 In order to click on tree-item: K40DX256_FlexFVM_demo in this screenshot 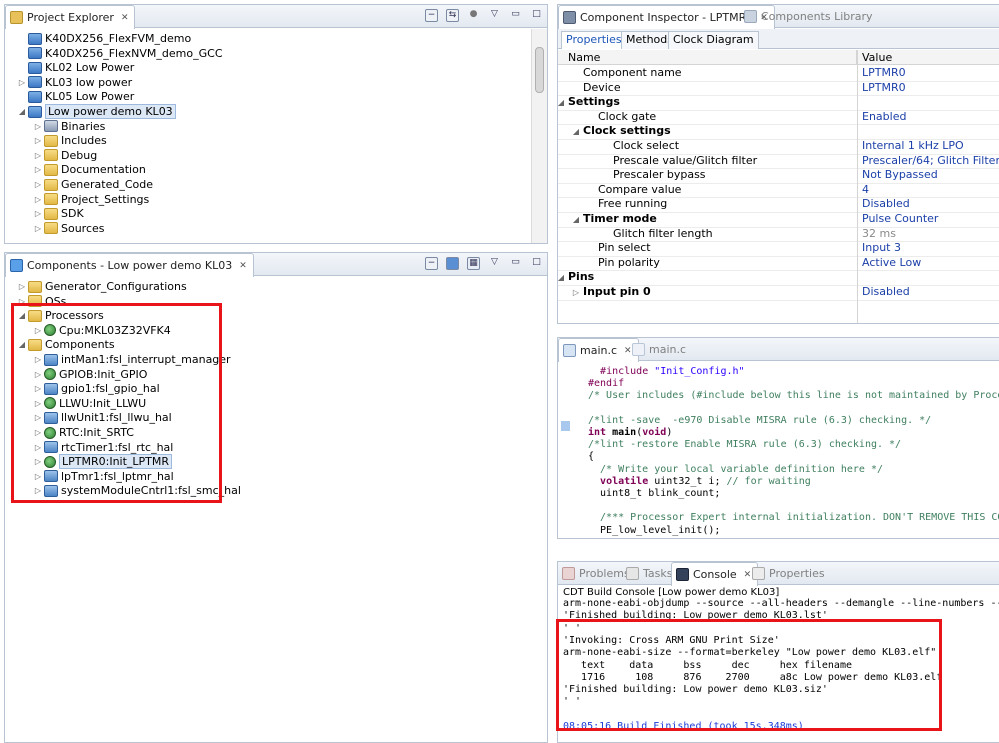, I will do `click(104, 38)`.